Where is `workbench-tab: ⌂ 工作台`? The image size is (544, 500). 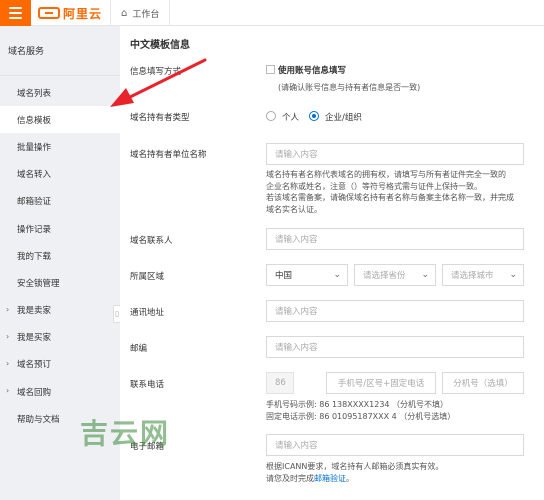
workbench-tab: ⌂ 工作台 is located at coordinates (140, 13).